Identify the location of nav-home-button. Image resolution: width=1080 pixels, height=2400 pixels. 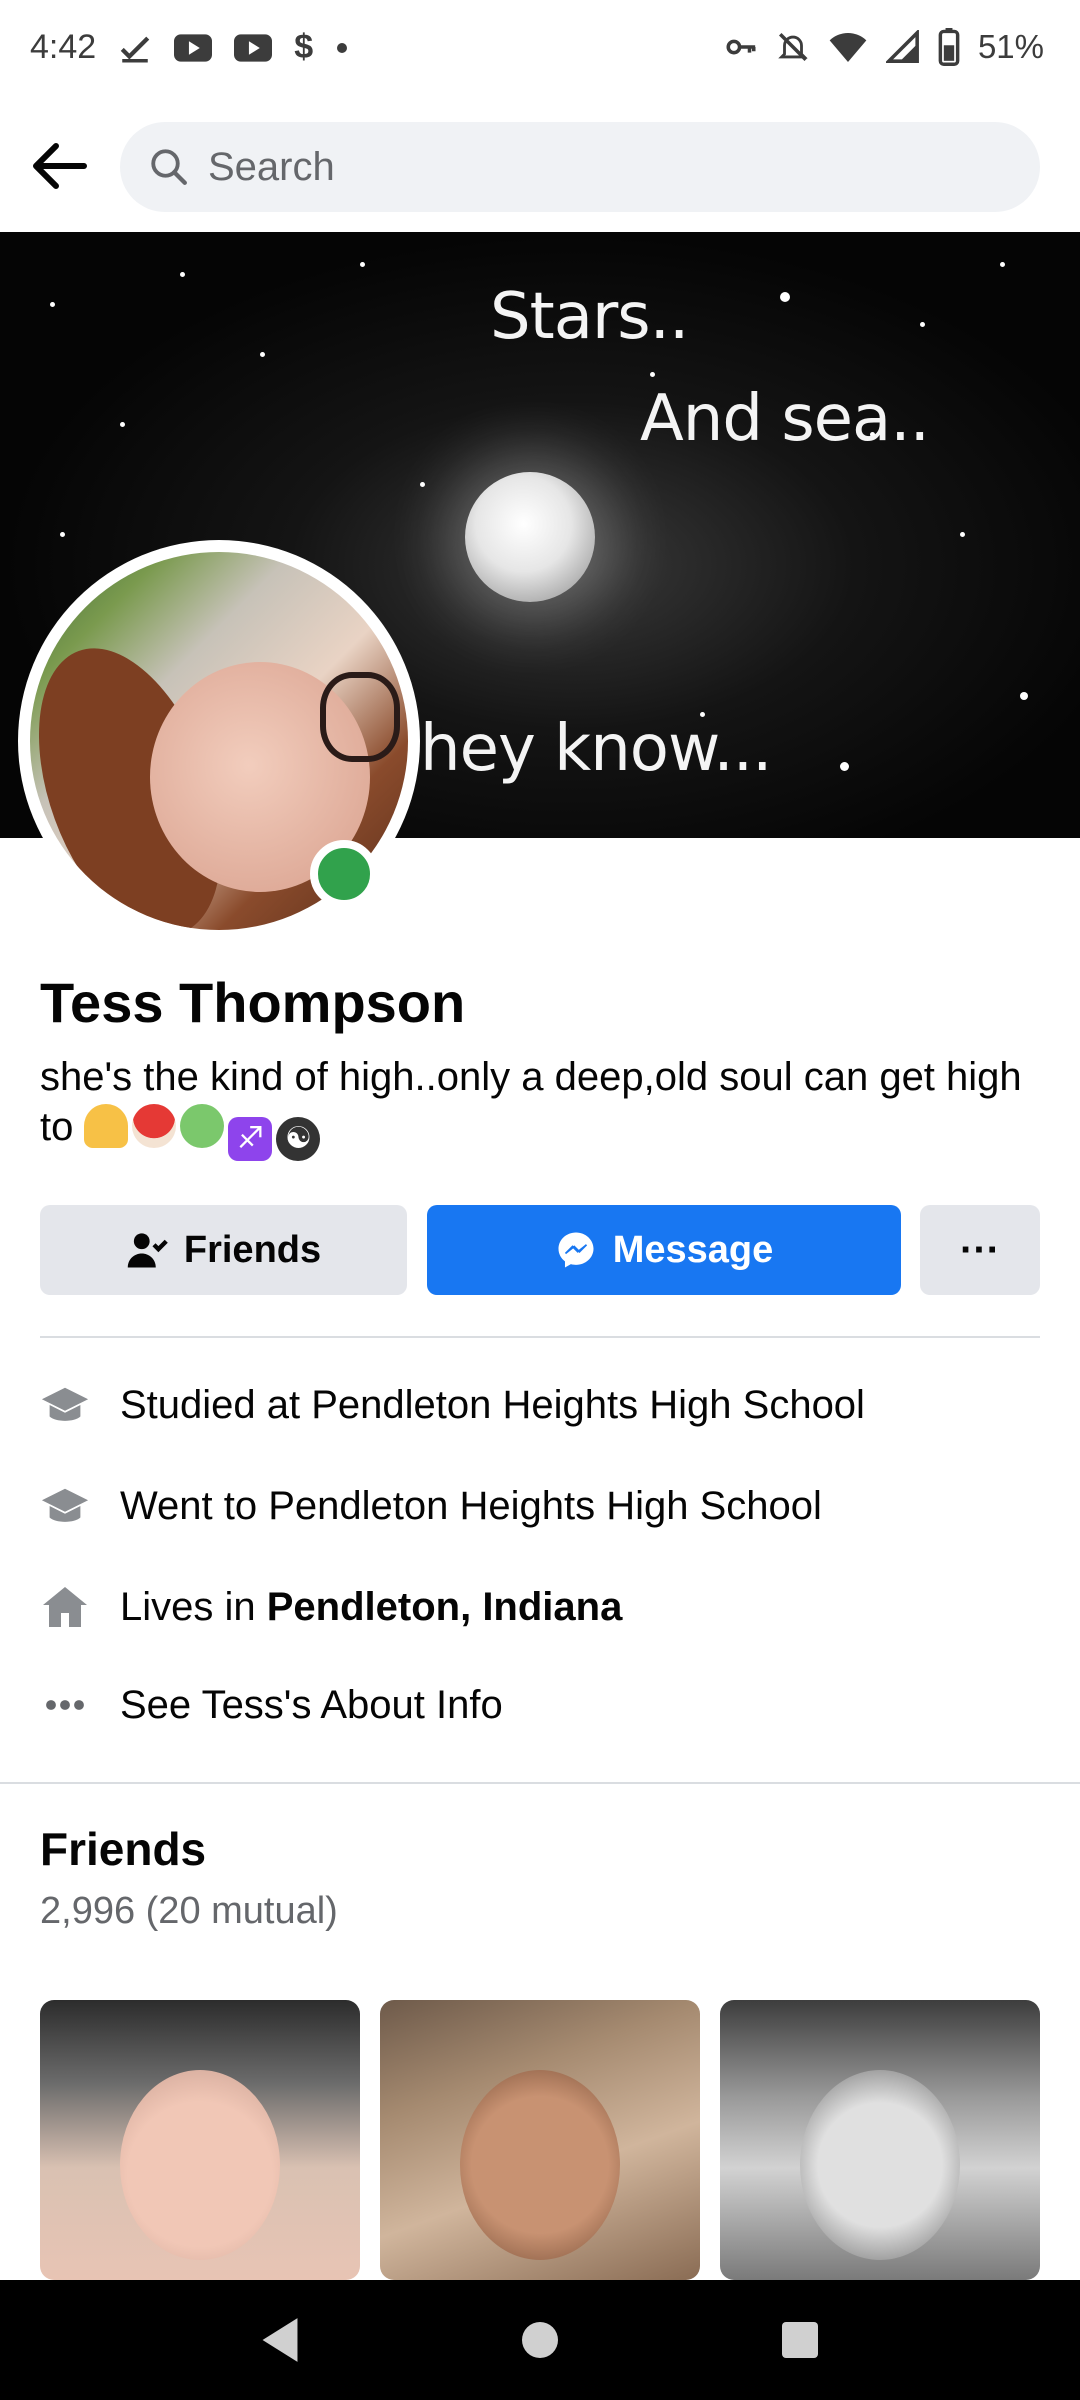
(540, 2340).